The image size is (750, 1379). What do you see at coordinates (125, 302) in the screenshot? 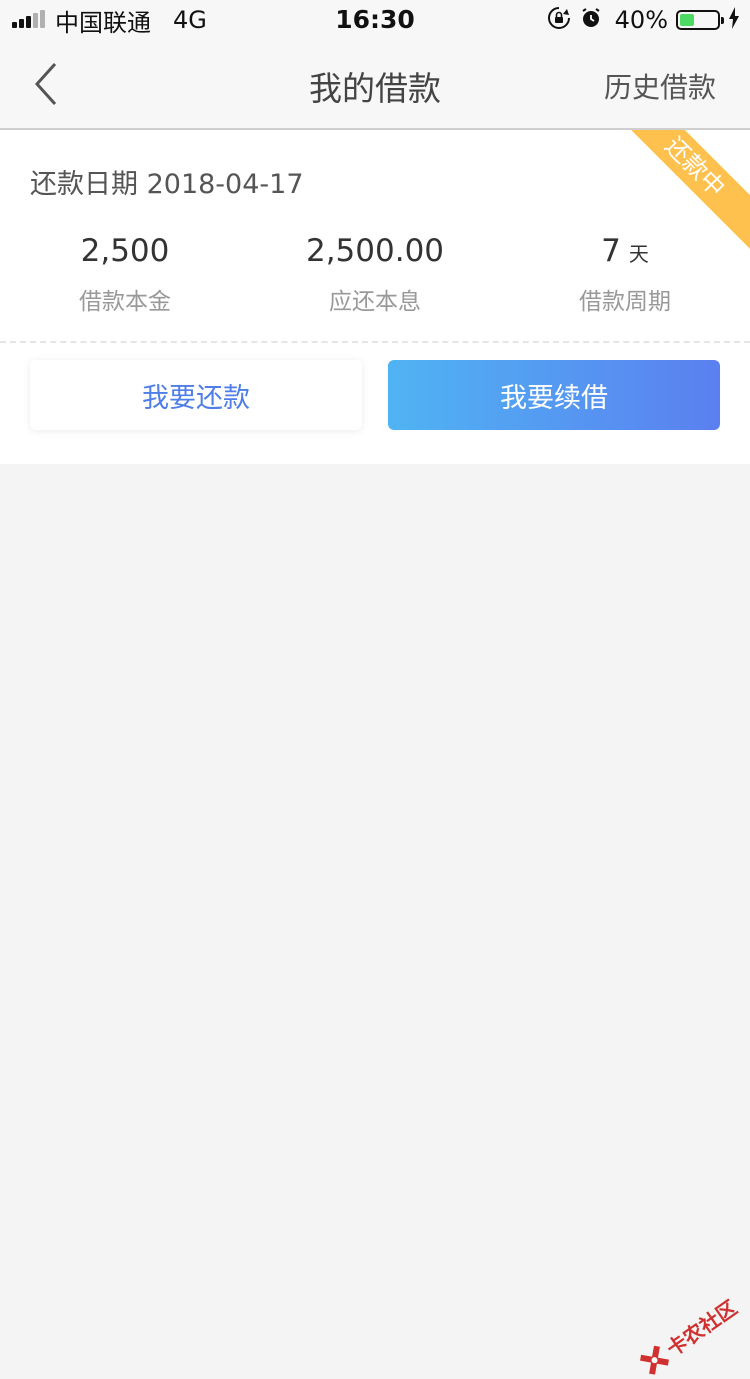
I see `principal-label: 借款本金` at bounding box center [125, 302].